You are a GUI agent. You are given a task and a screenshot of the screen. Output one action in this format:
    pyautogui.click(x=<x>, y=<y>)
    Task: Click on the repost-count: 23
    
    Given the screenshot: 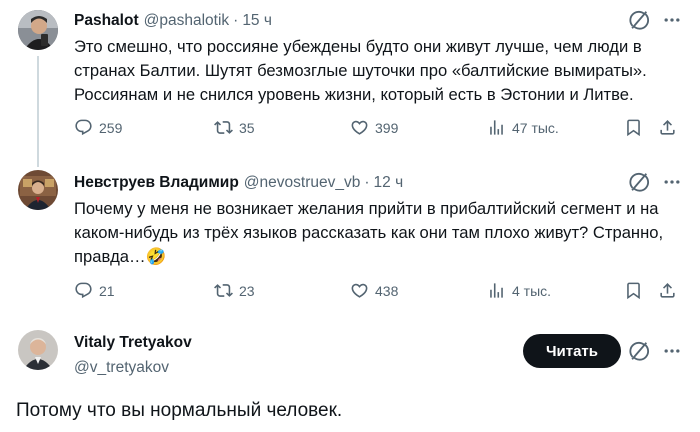 What is the action you would take?
    pyautogui.click(x=247, y=290)
    